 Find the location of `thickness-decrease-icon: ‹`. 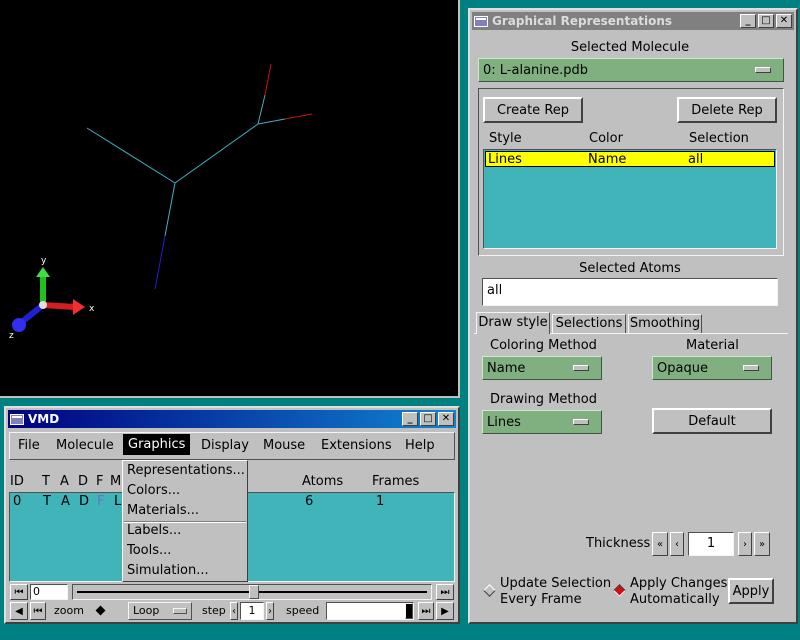

thickness-decrease-icon: ‹ is located at coordinates (677, 544).